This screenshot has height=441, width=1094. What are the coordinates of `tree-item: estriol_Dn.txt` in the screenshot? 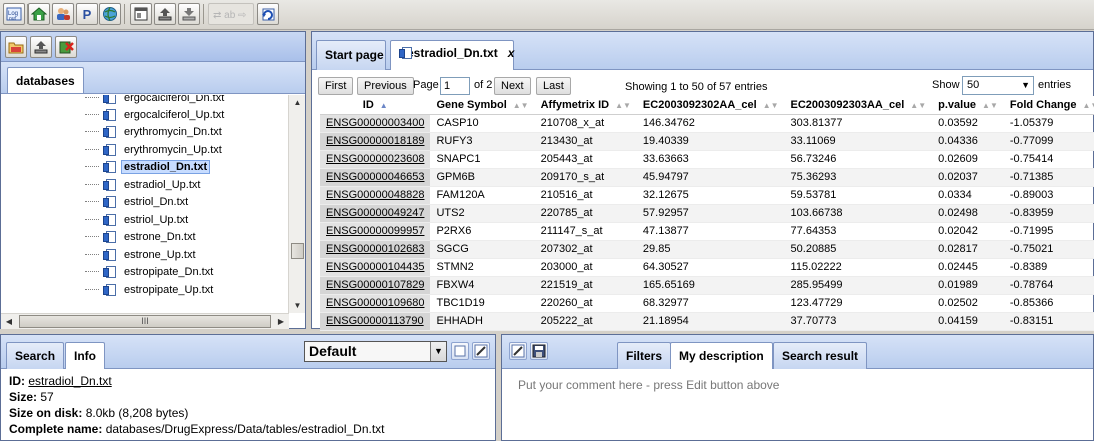 It's located at (138, 201).